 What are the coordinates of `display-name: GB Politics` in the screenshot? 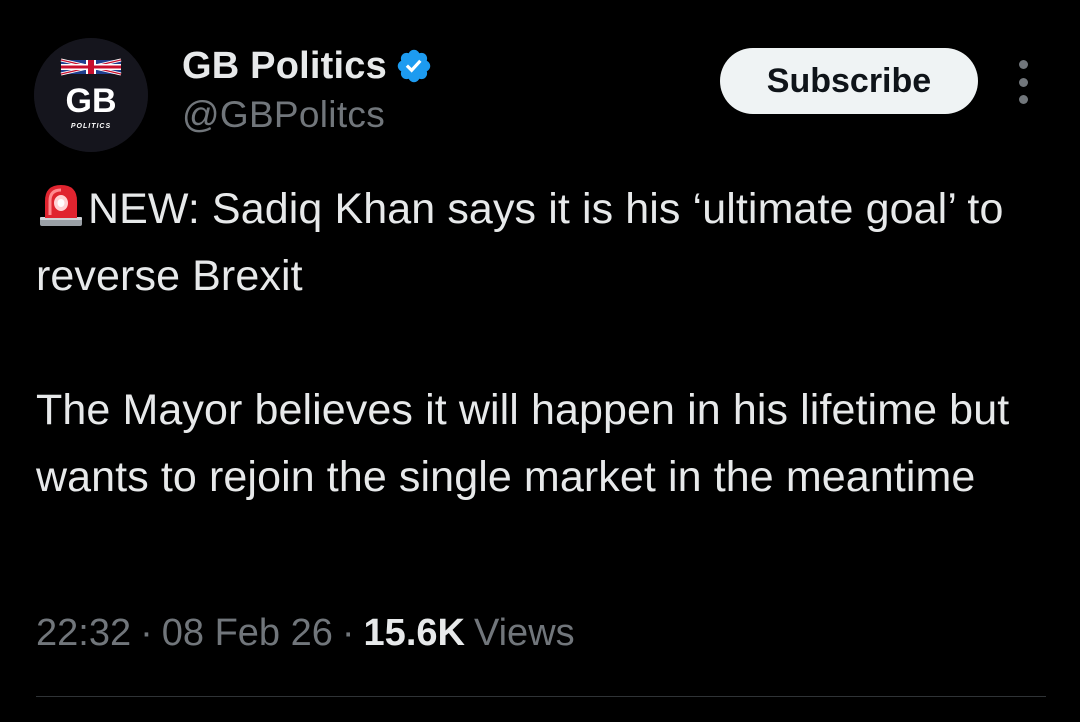 It's located at (284, 66).